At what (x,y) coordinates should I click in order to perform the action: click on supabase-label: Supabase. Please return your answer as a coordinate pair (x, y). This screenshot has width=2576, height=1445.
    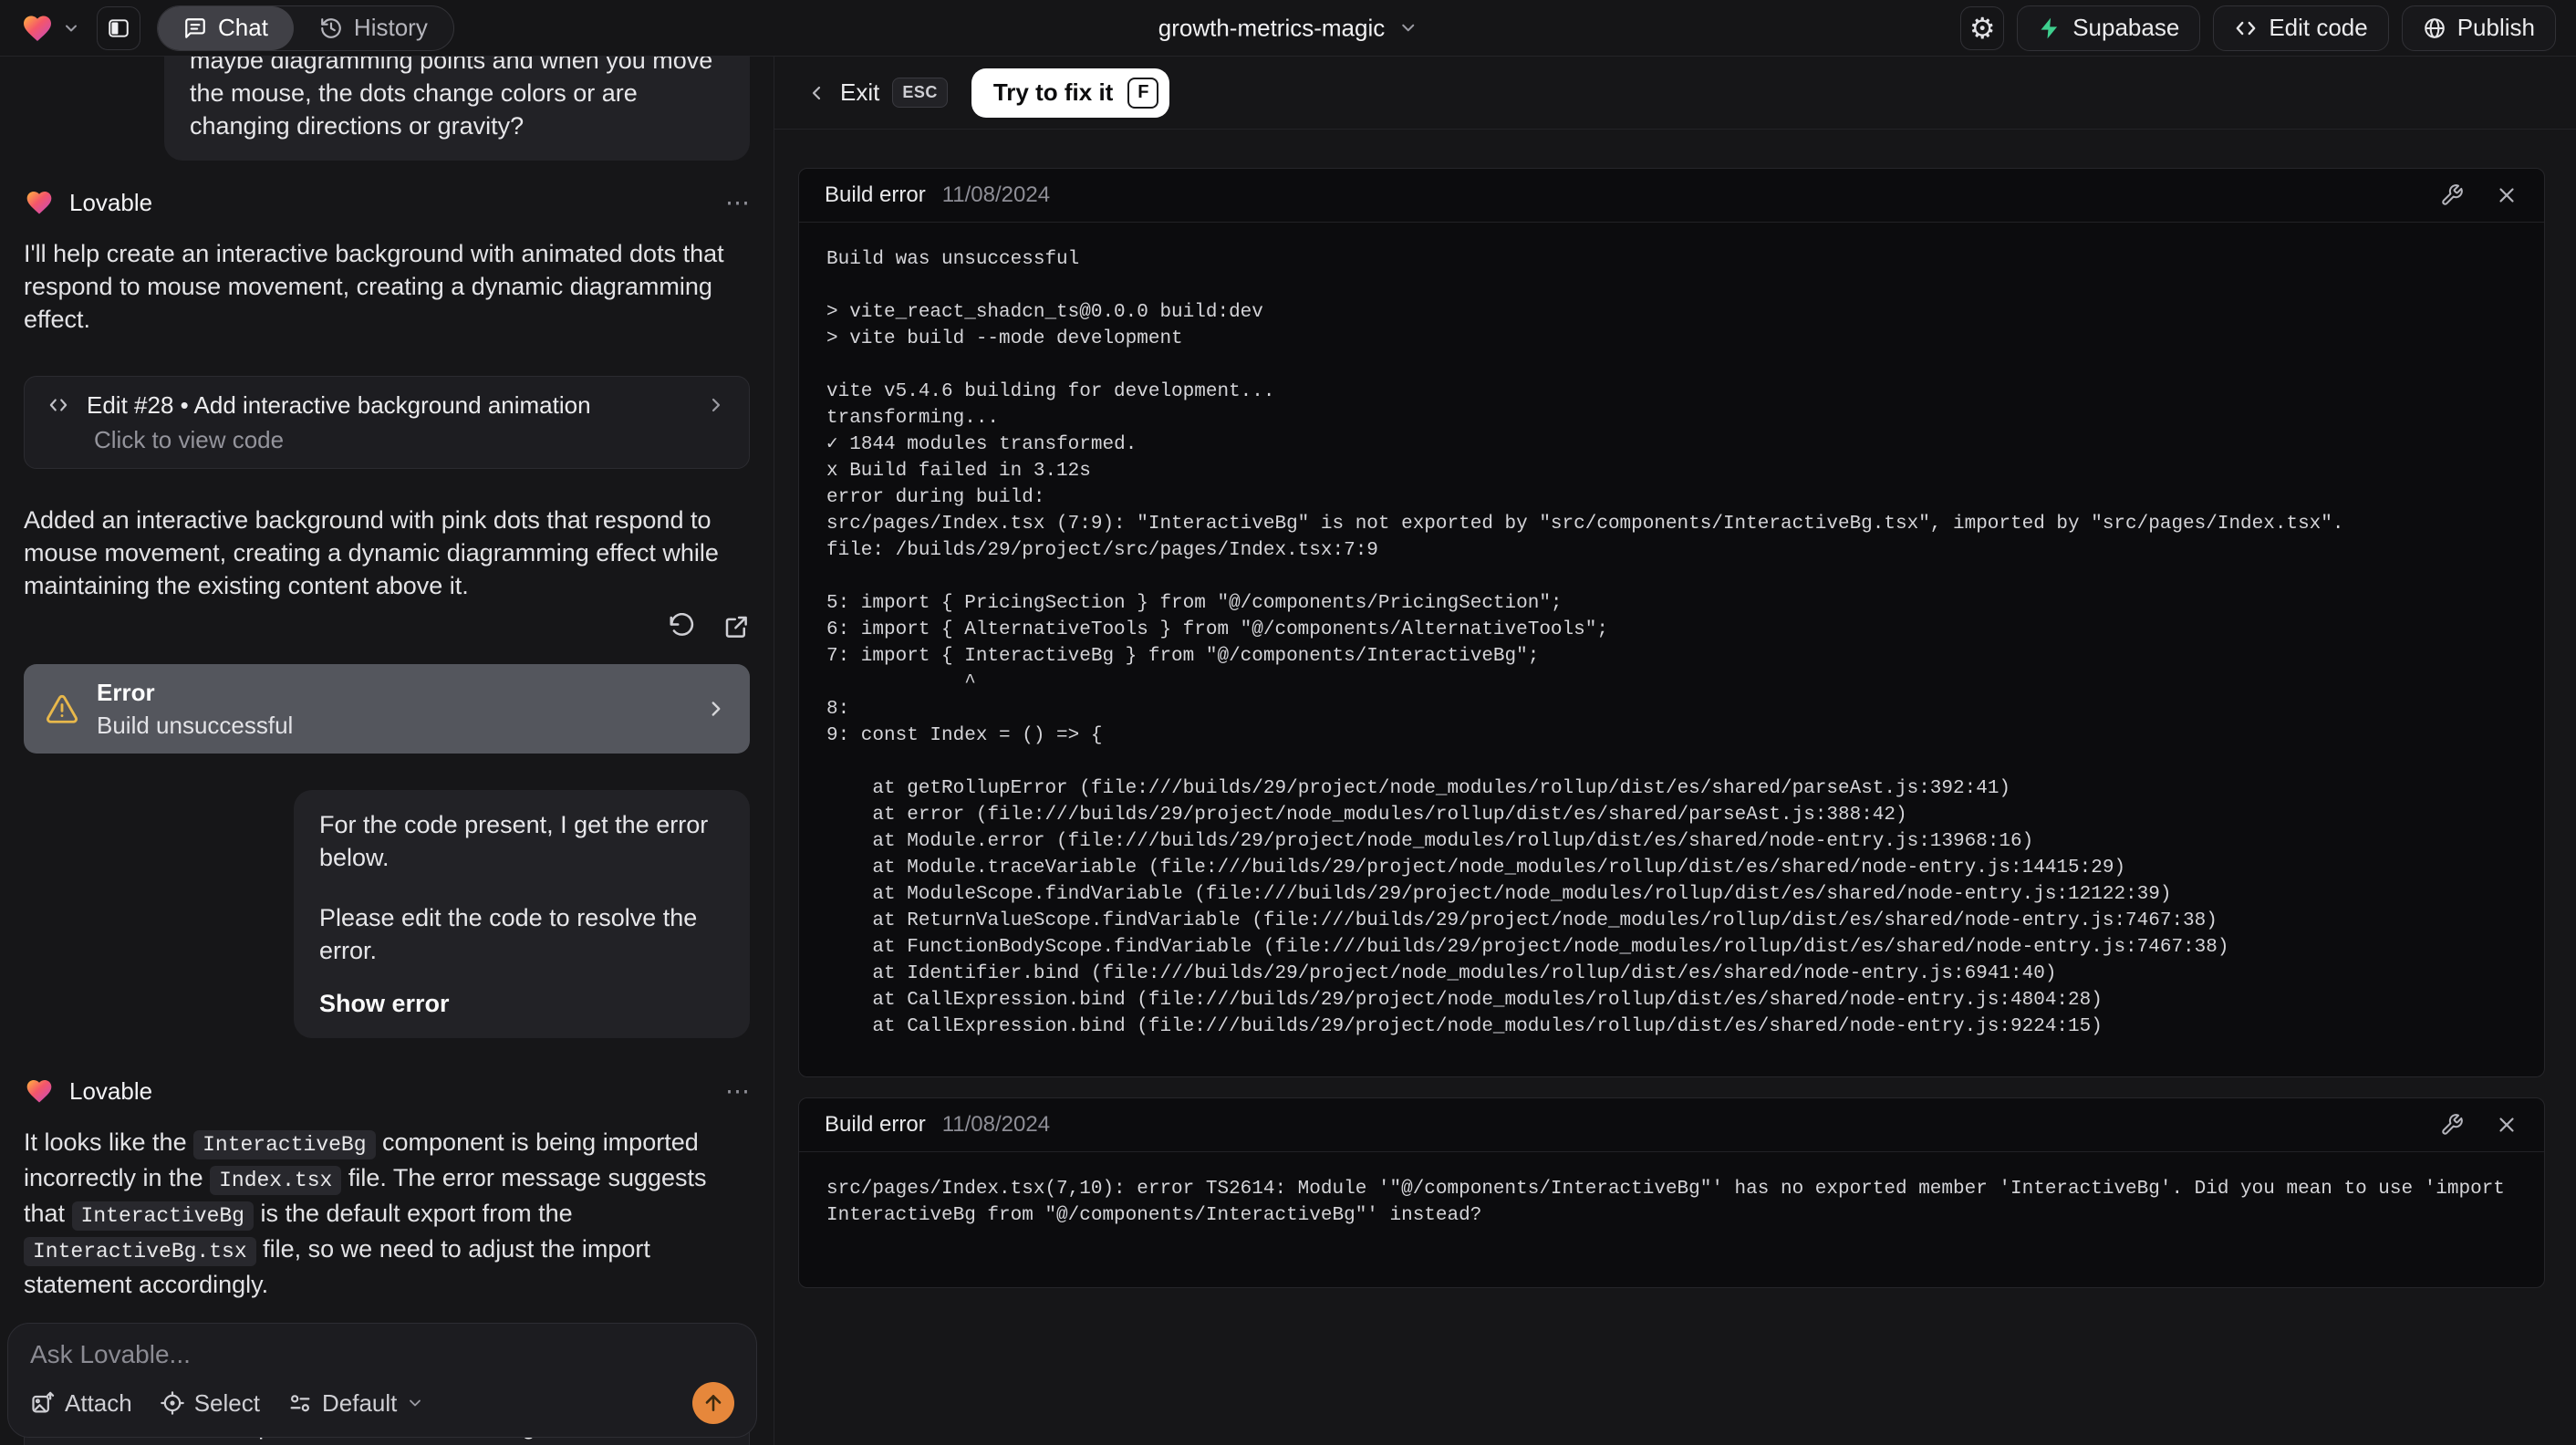
    Looking at the image, I should click on (2126, 27).